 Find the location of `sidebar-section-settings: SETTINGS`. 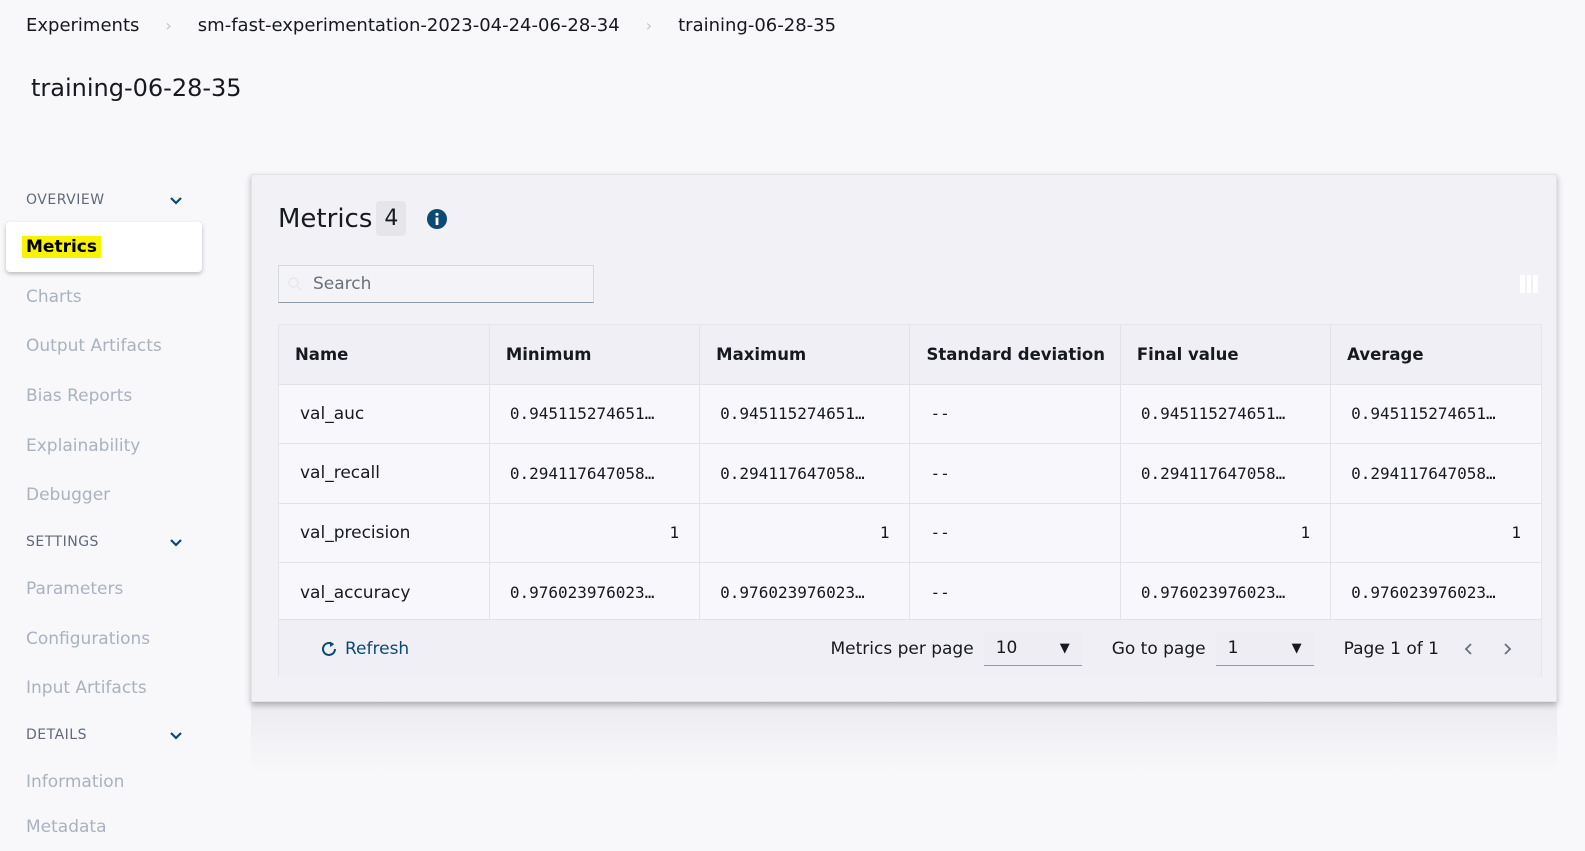

sidebar-section-settings: SETTINGS is located at coordinates (104, 542).